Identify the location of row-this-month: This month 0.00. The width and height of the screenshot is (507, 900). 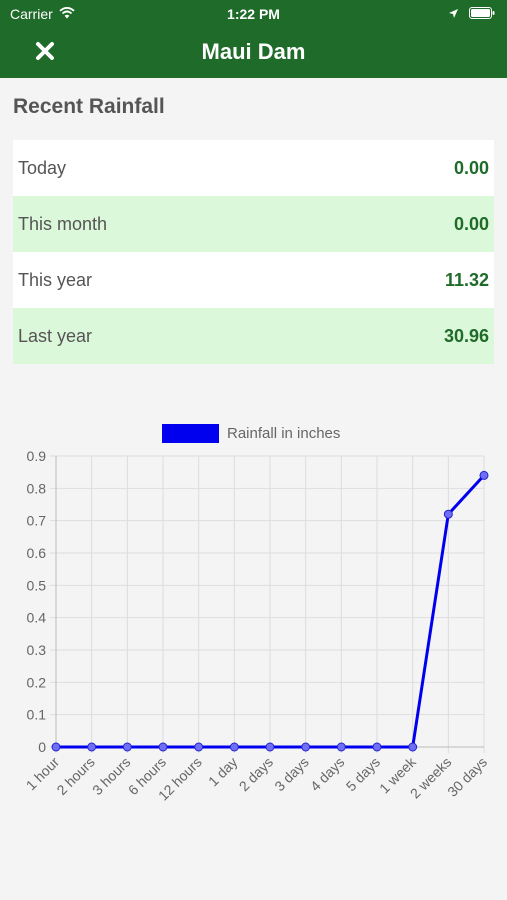
(253, 224).